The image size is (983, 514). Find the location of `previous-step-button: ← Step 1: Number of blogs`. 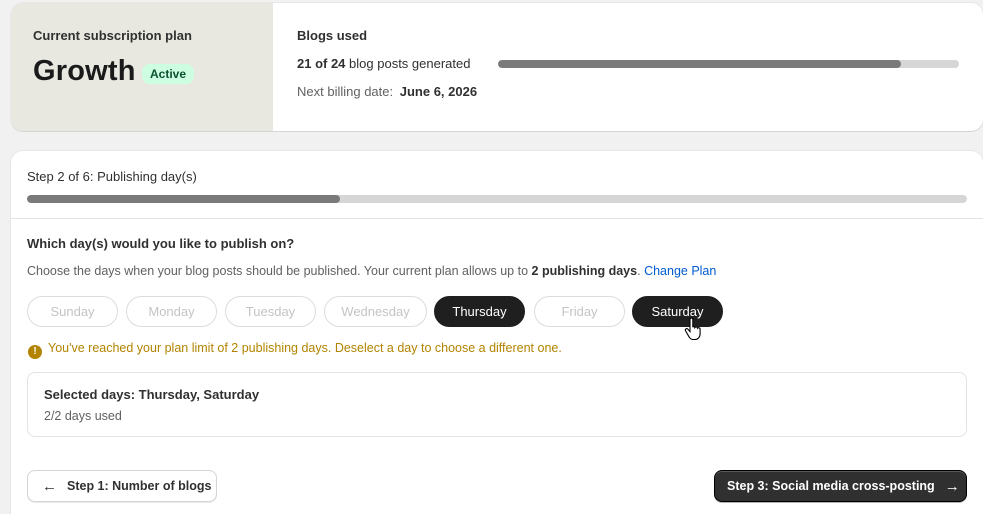

previous-step-button: ← Step 1: Number of blogs is located at coordinates (122, 486).